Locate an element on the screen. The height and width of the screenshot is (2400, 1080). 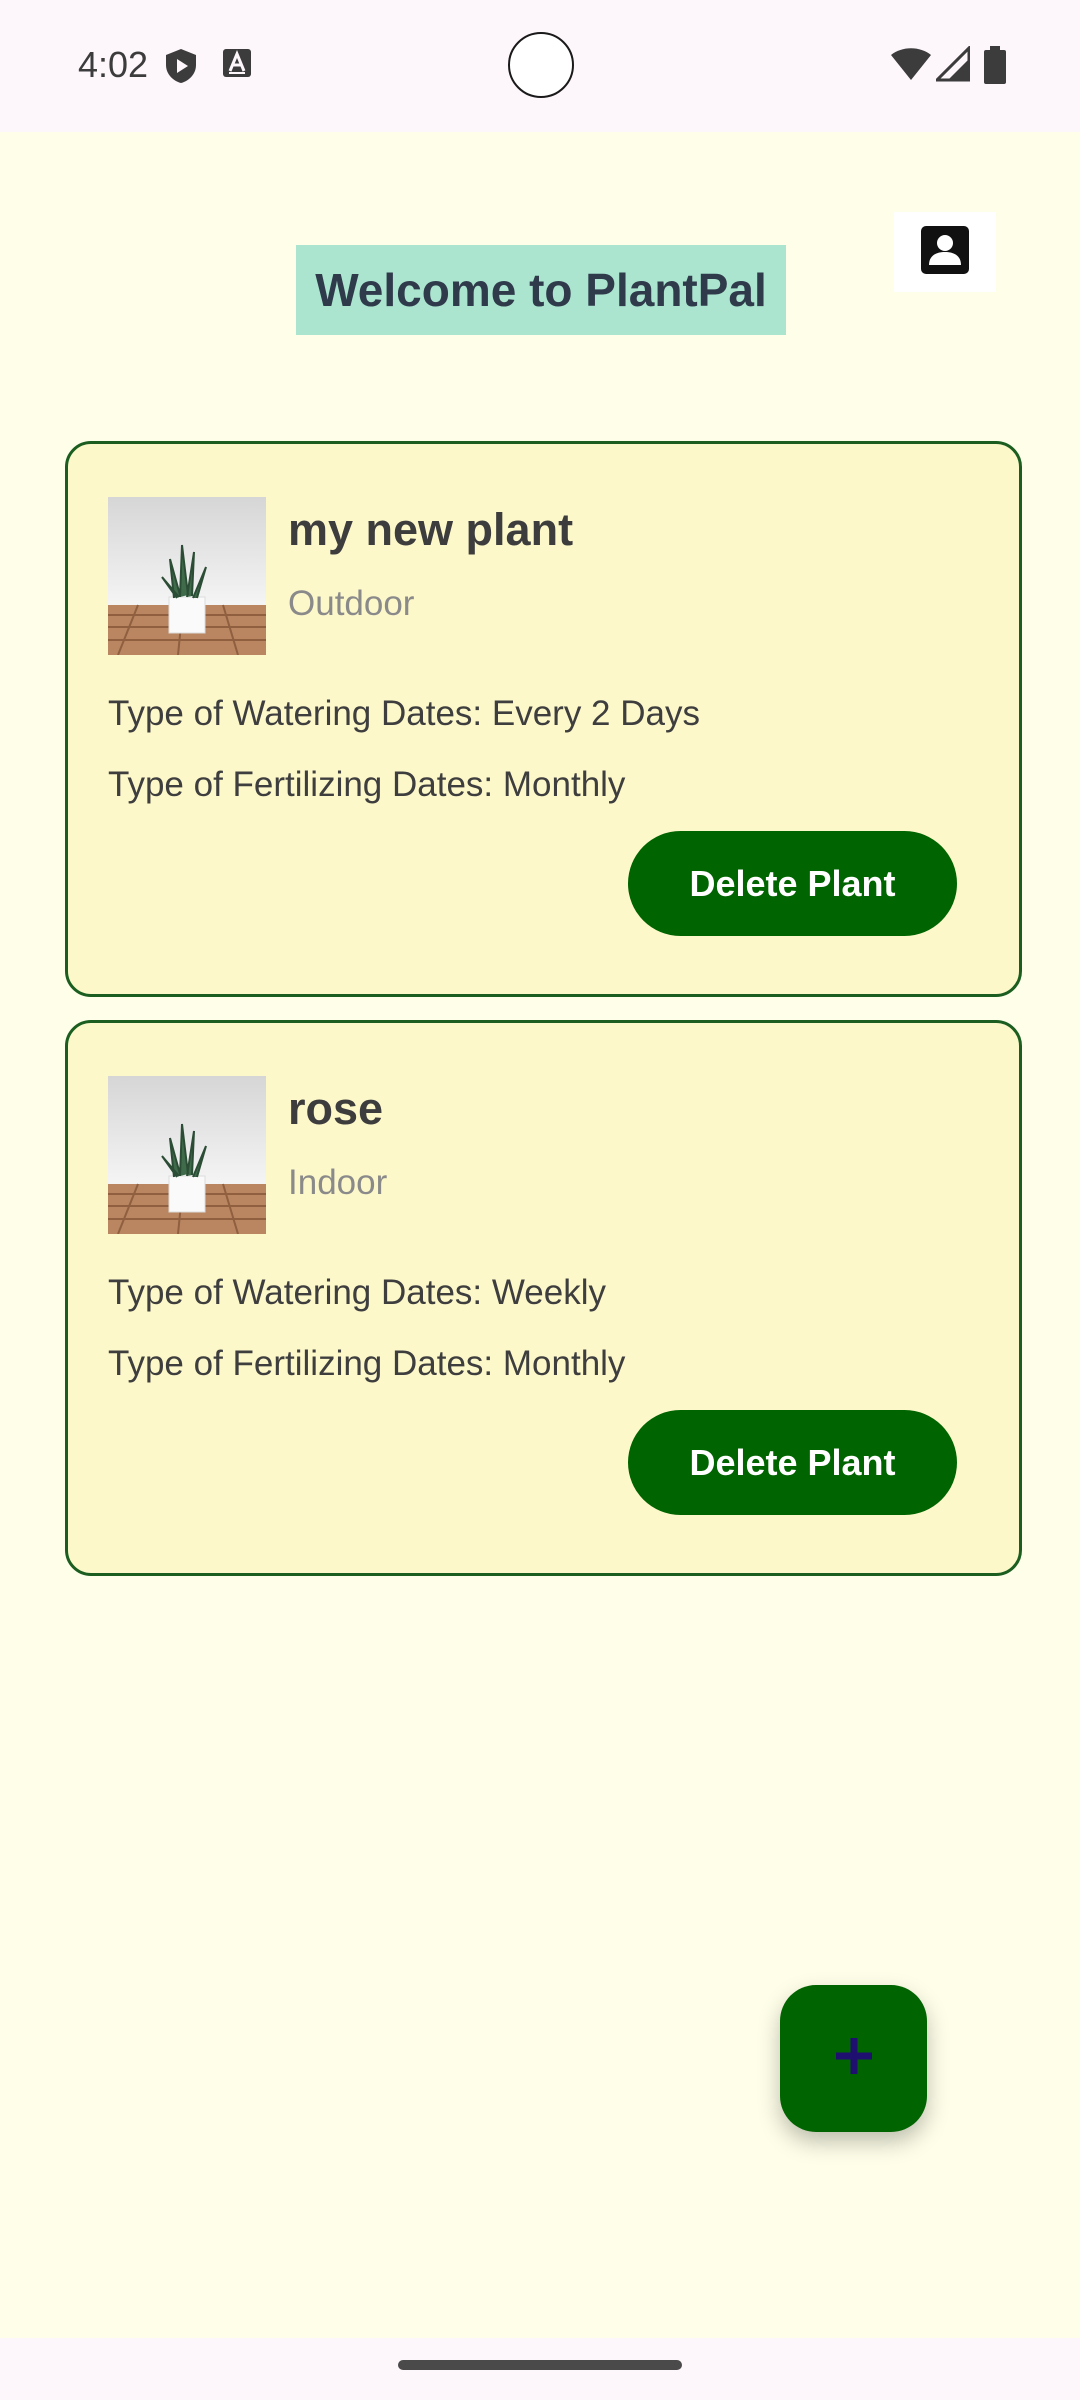
font-a-icon is located at coordinates (239, 66).